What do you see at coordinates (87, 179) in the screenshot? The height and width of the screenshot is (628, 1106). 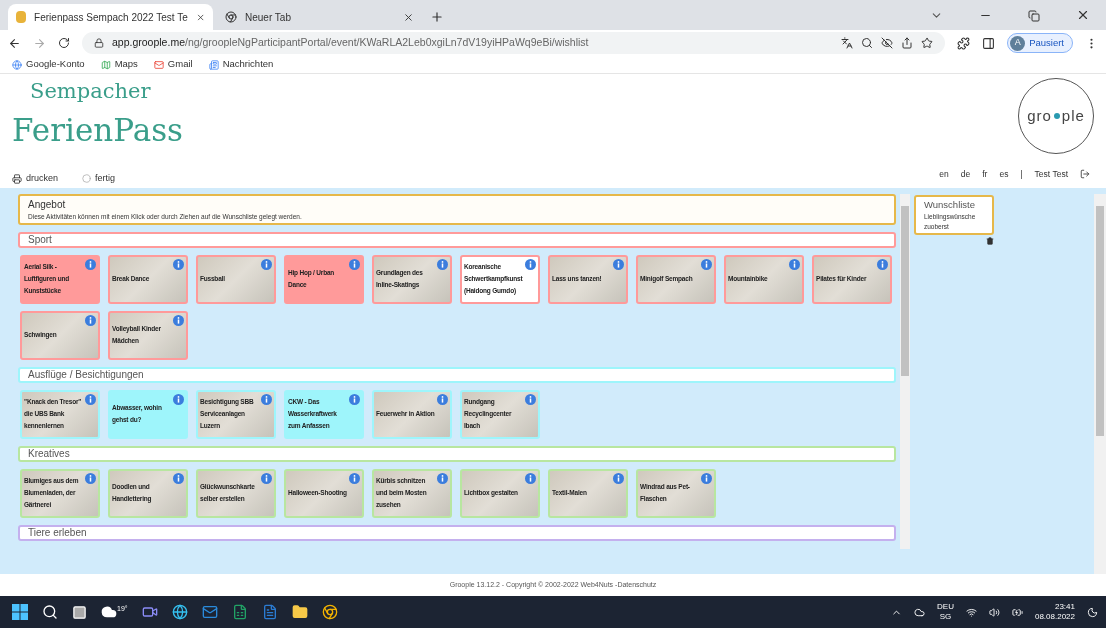 I see `circle-icon` at bounding box center [87, 179].